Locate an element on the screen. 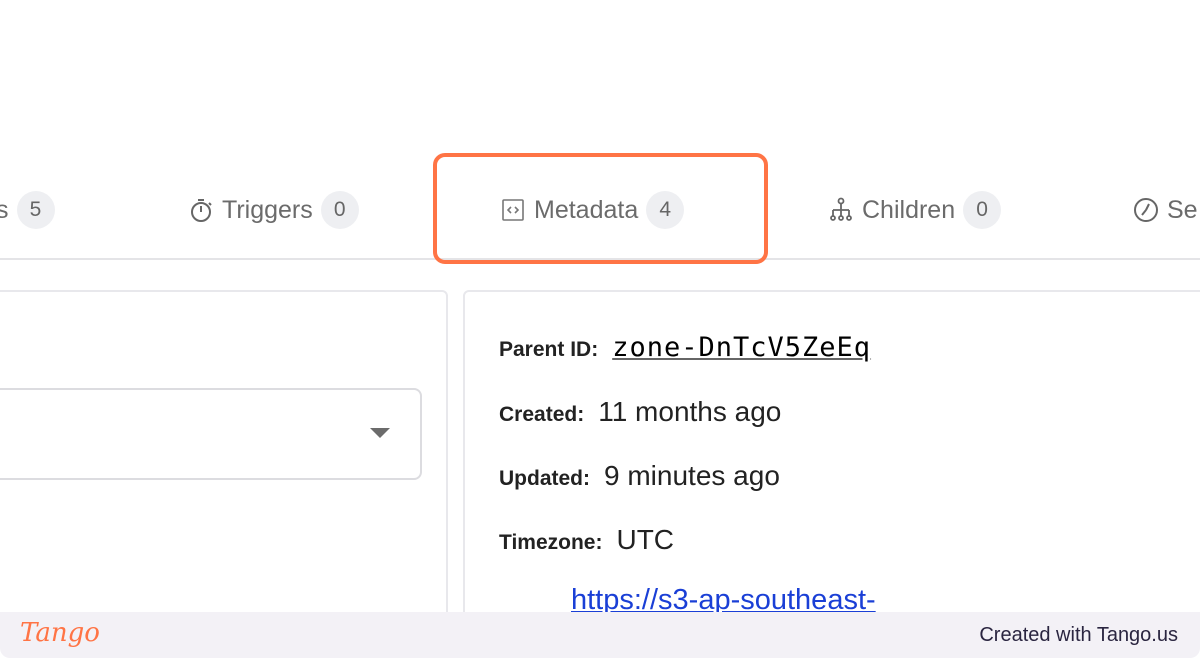 The image size is (1200, 658). clock-icon is located at coordinates (1146, 210).